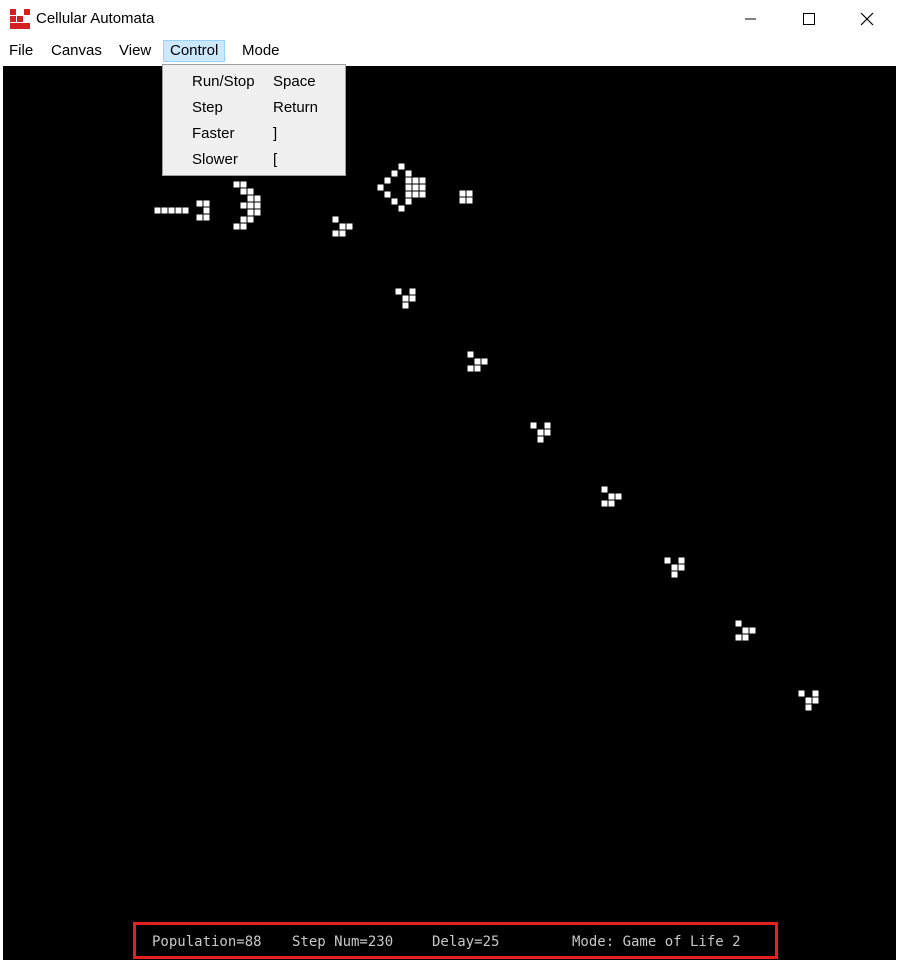 The height and width of the screenshot is (960, 897). What do you see at coordinates (213, 133) in the screenshot?
I see `menu-item-label: Faster` at bounding box center [213, 133].